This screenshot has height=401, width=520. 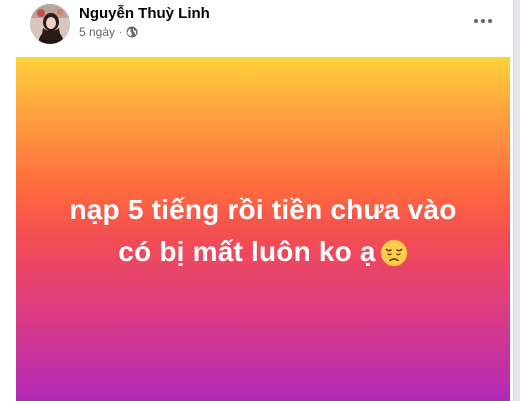 What do you see at coordinates (394, 251) in the screenshot?
I see `disappointed-face-emoji-icon` at bounding box center [394, 251].